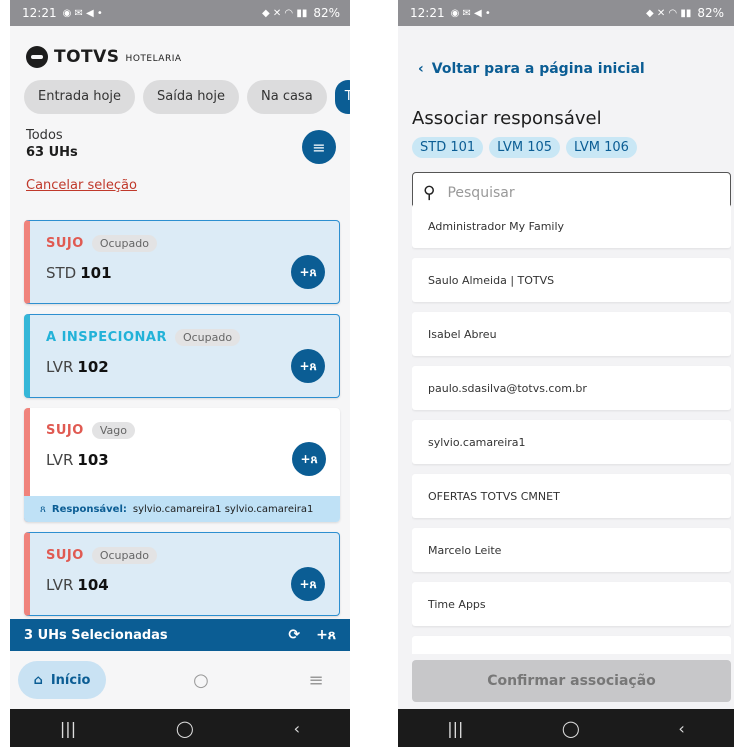 The height and width of the screenshot is (747, 734). Describe the element at coordinates (571, 496) in the screenshot. I see `list-item: OFERTAS TOTVS CMNET` at that location.